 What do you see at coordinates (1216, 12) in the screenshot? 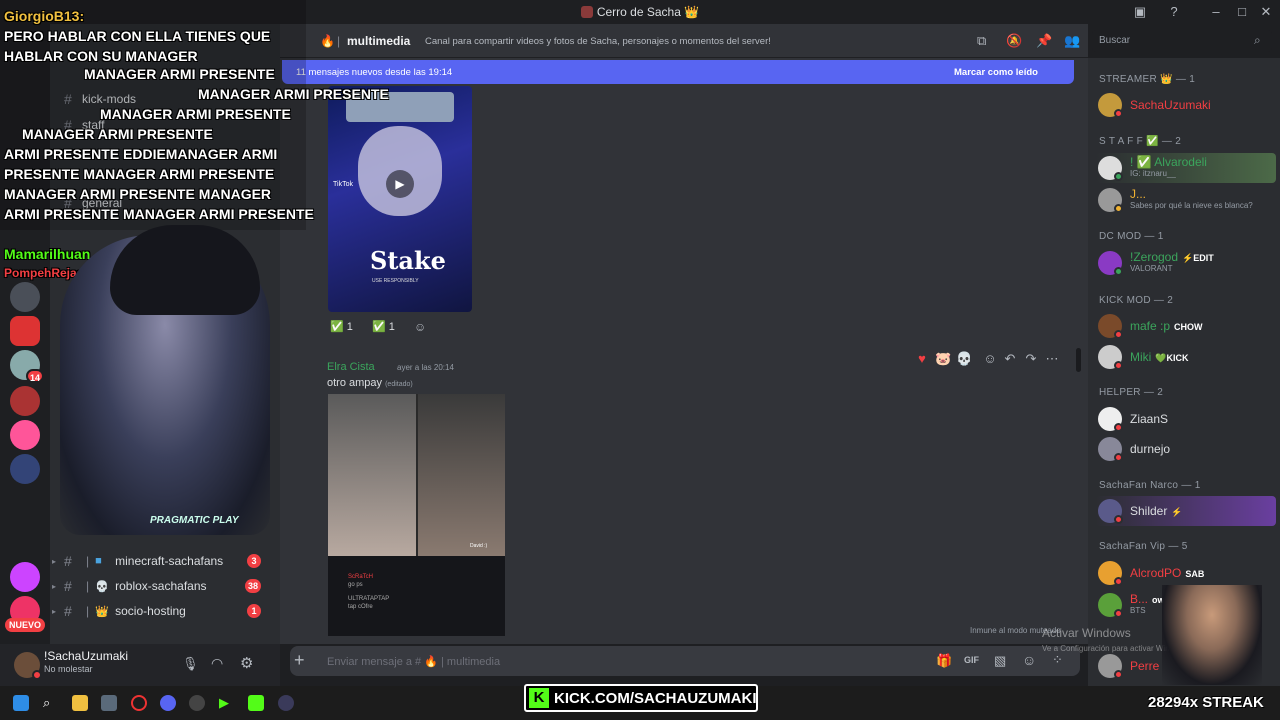
I see `minimize-button: –` at bounding box center [1216, 12].